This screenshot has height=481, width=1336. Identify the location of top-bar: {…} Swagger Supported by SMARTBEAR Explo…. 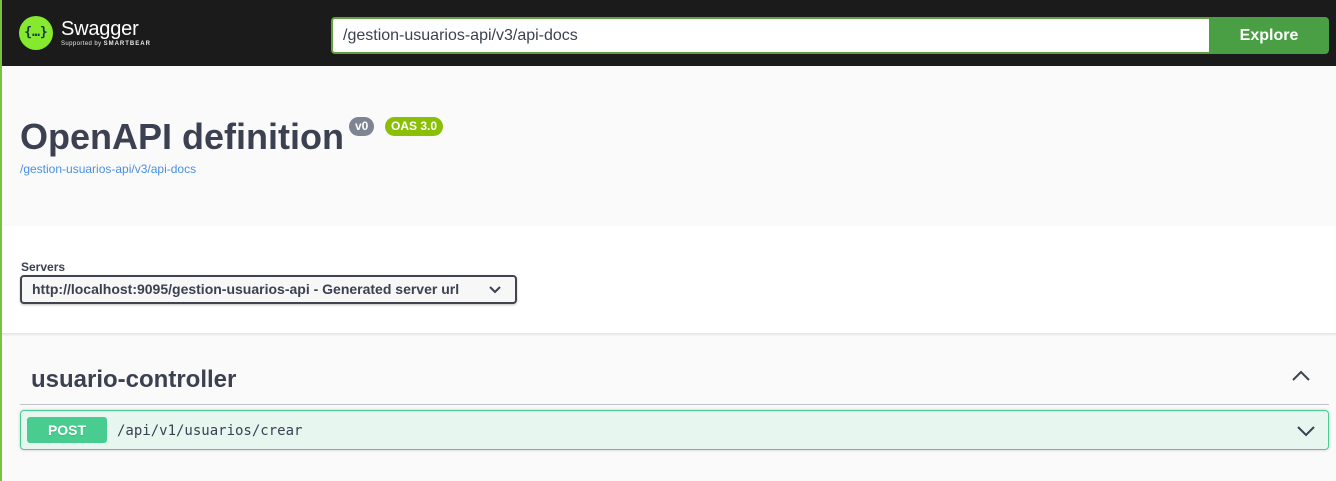
(668, 33).